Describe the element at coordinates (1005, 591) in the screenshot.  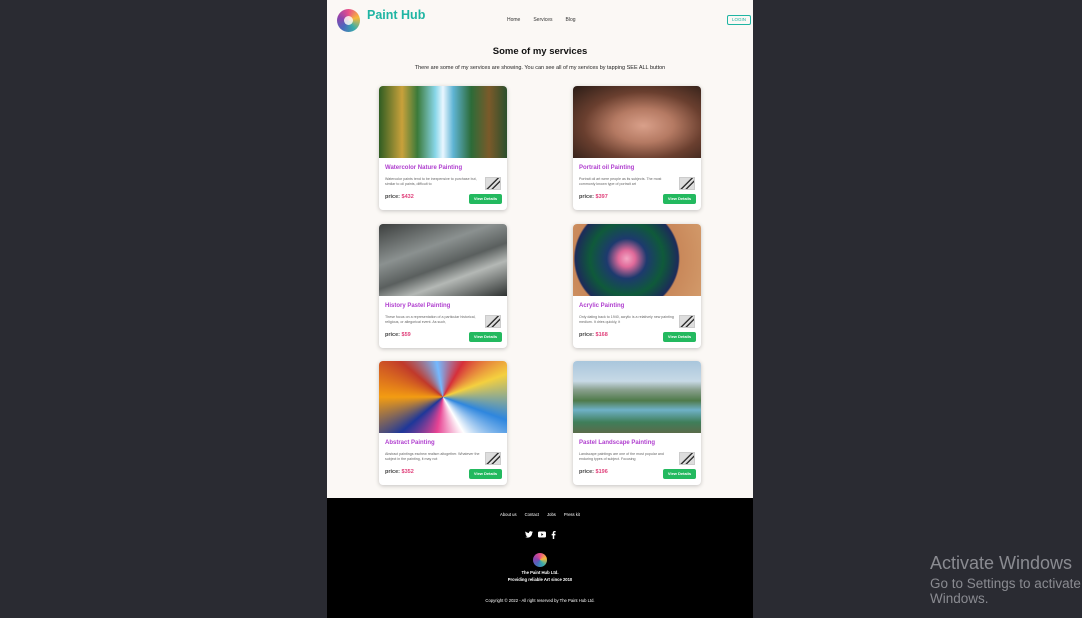
I see `watermark-subtitle: Go to Settings to activate Windows.` at that location.